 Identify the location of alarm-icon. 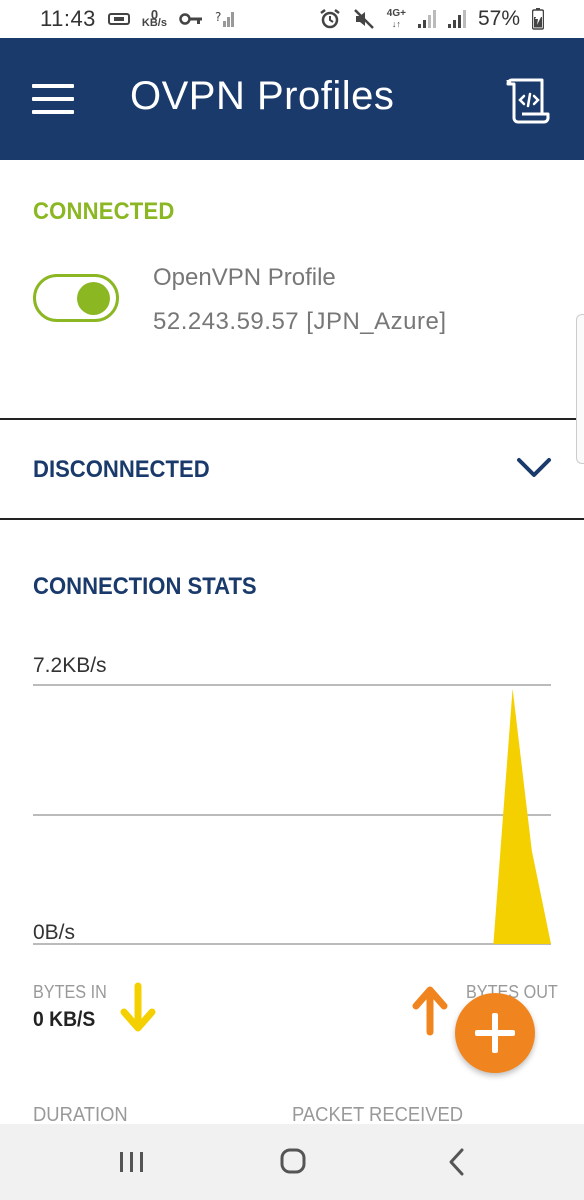
(330, 19).